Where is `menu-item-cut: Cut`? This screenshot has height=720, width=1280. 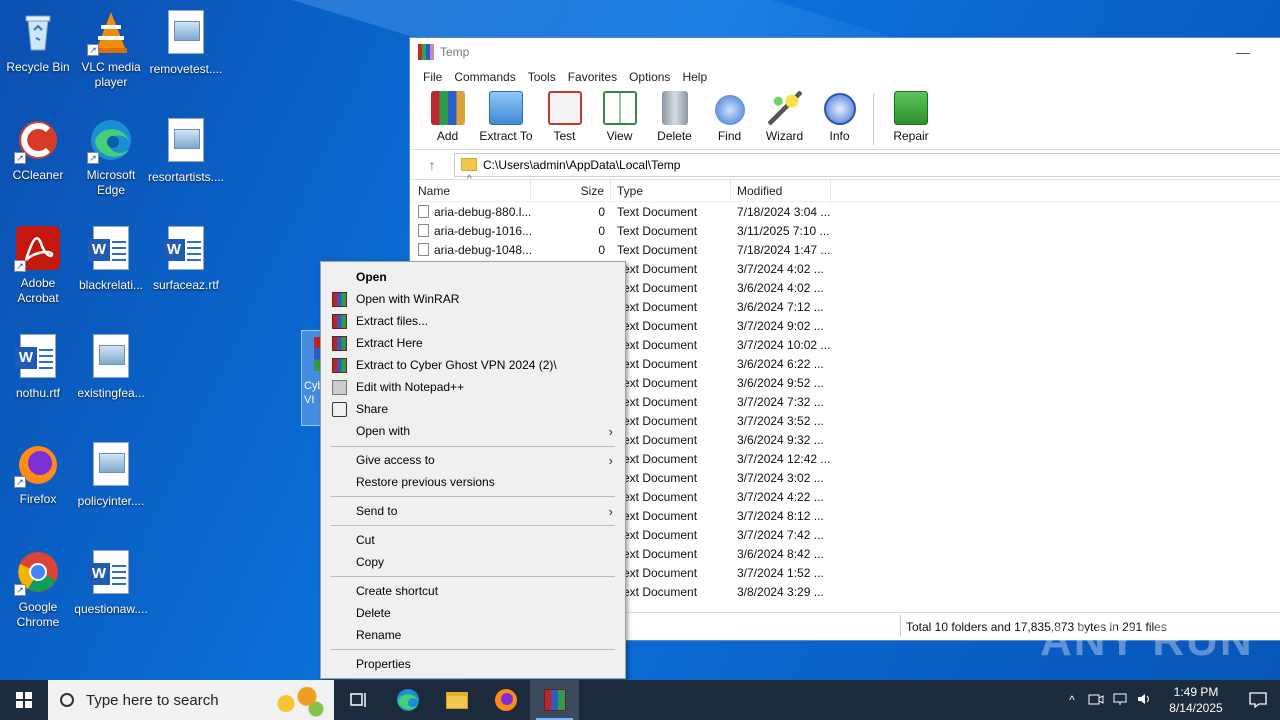 menu-item-cut: Cut is located at coordinates (473, 540).